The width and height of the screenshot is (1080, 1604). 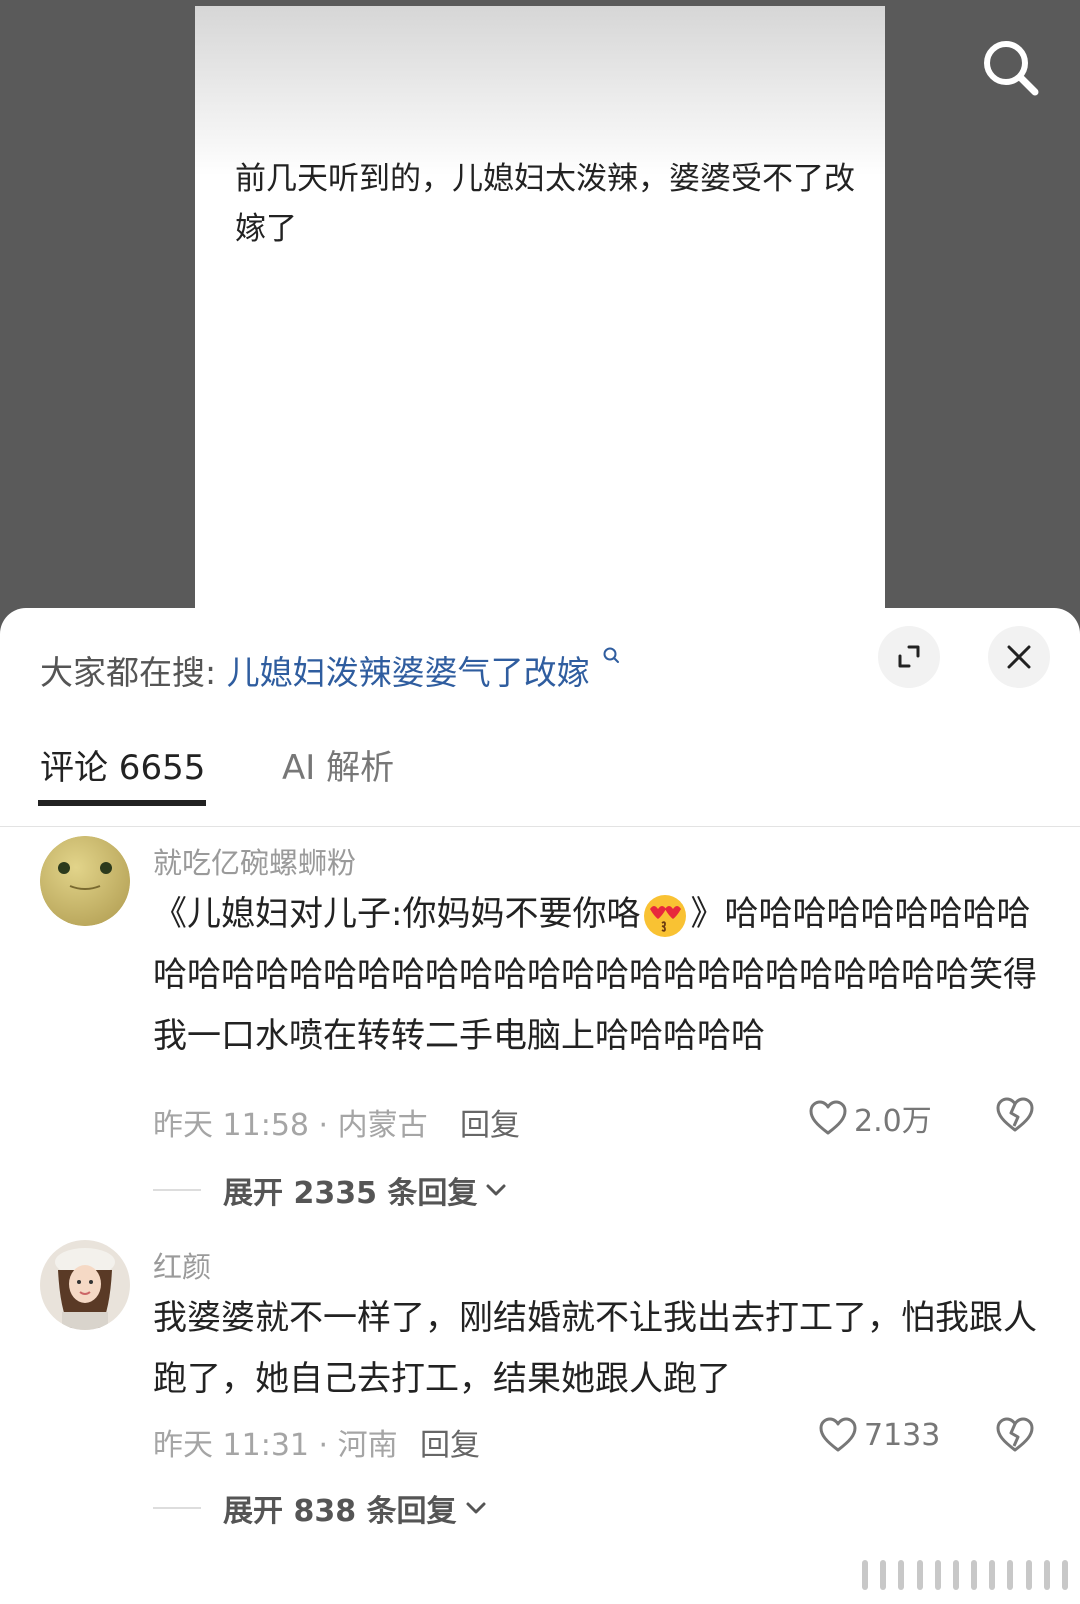 What do you see at coordinates (545, 204) in the screenshot?
I see `post-text: 前几天听到的，儿媳妇太泼辣，婆婆受不了改嫁了` at bounding box center [545, 204].